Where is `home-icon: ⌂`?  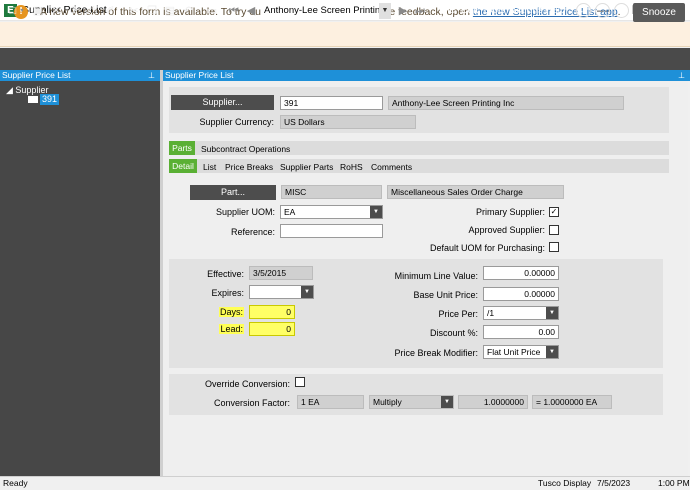
home-icon: ⌂ is located at coordinates (621, 10).